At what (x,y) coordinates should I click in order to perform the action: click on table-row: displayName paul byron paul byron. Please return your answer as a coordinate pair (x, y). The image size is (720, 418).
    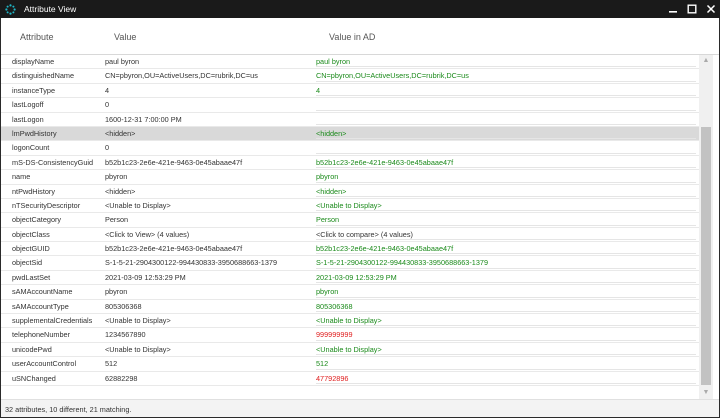
    Looking at the image, I should click on (350, 62).